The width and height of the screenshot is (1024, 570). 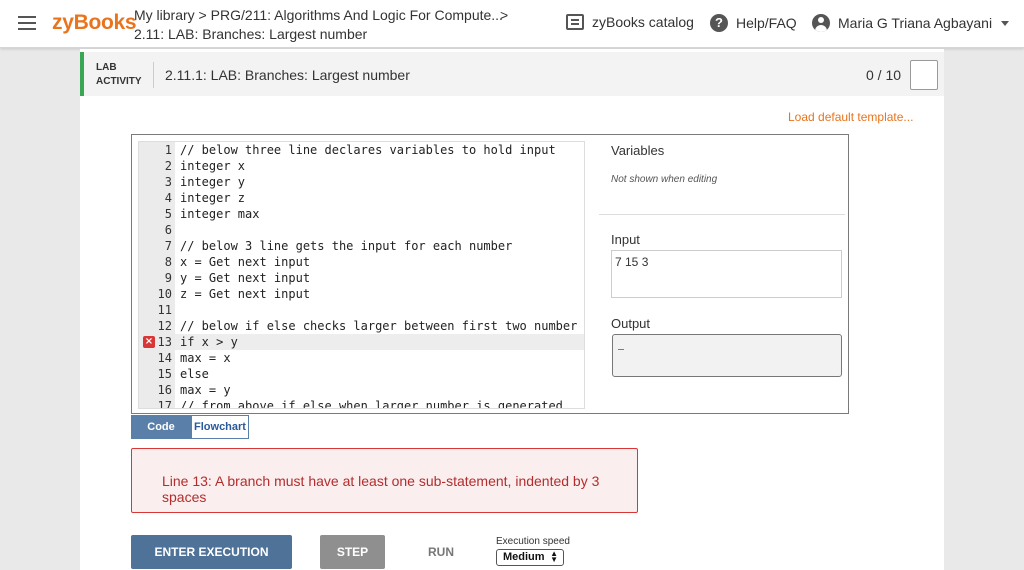 What do you see at coordinates (504, 15) in the screenshot?
I see `breadcrumb-chevron: >` at bounding box center [504, 15].